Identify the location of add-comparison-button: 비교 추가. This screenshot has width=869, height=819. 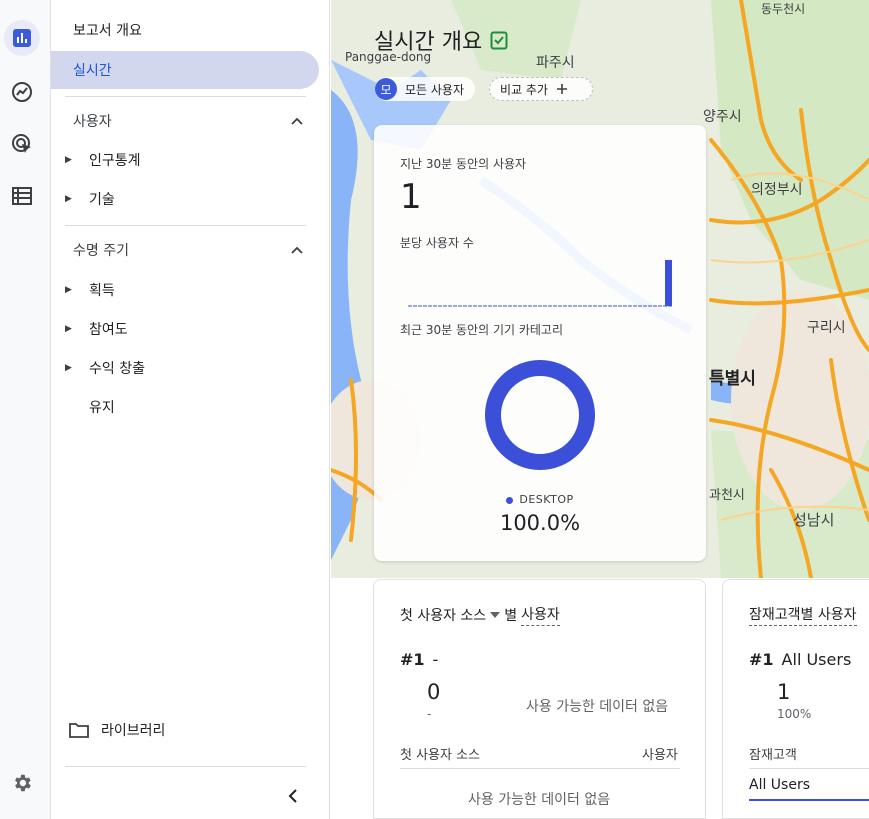
(541, 89).